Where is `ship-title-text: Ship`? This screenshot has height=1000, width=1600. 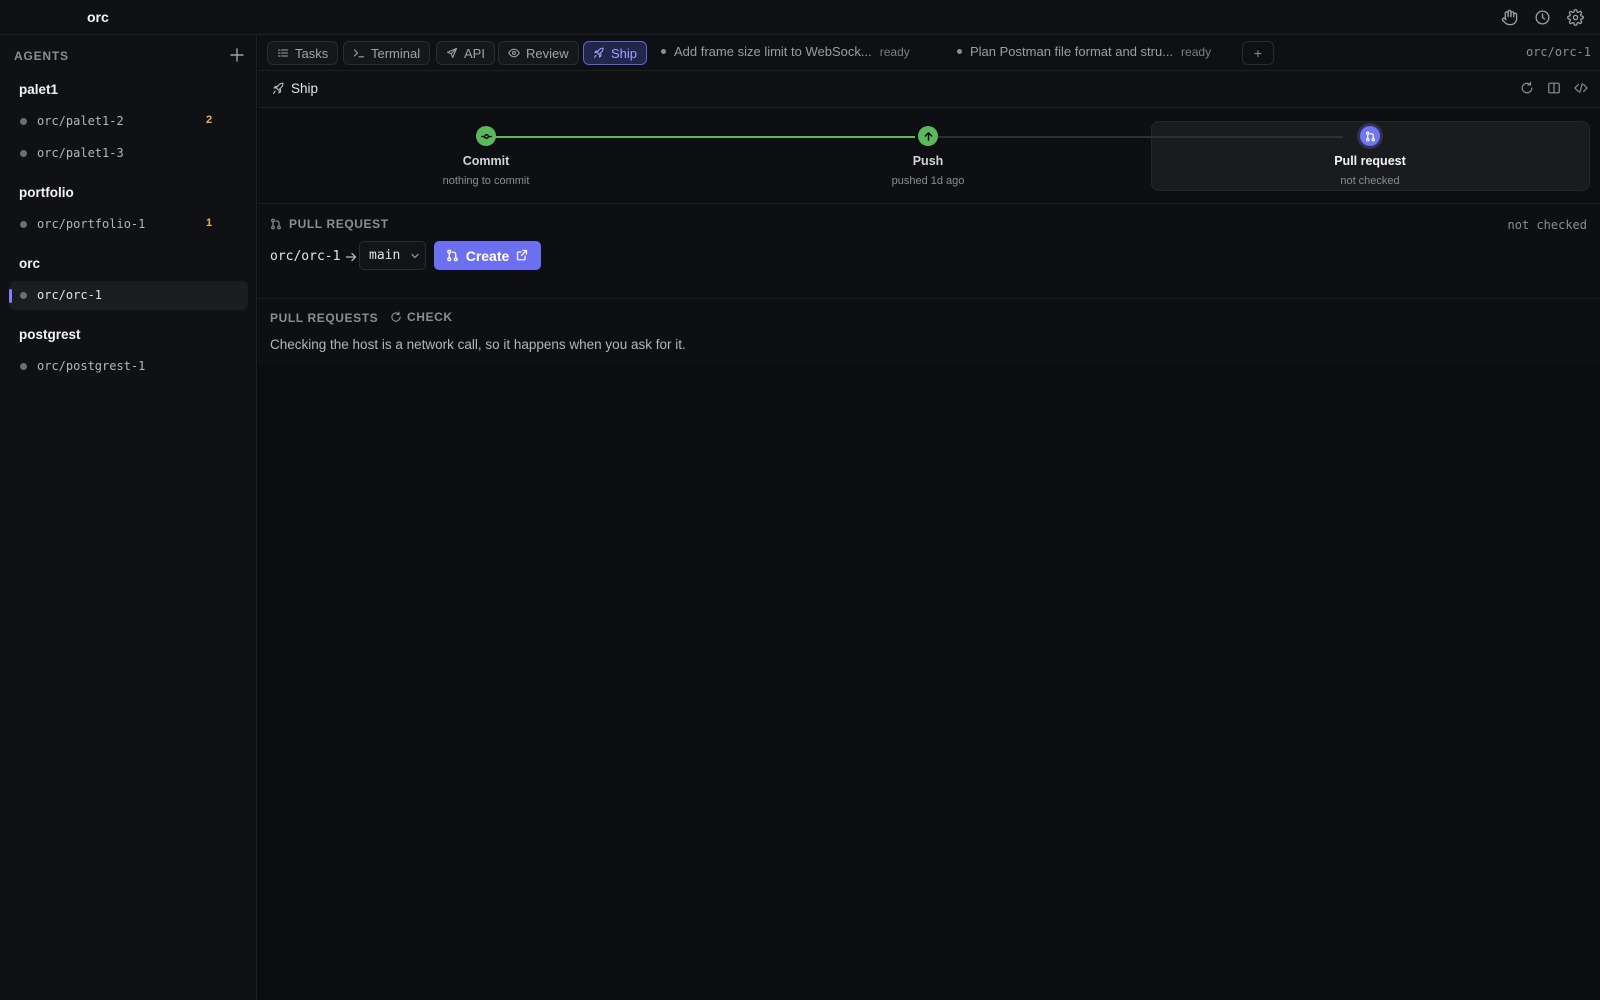 ship-title-text: Ship is located at coordinates (305, 88).